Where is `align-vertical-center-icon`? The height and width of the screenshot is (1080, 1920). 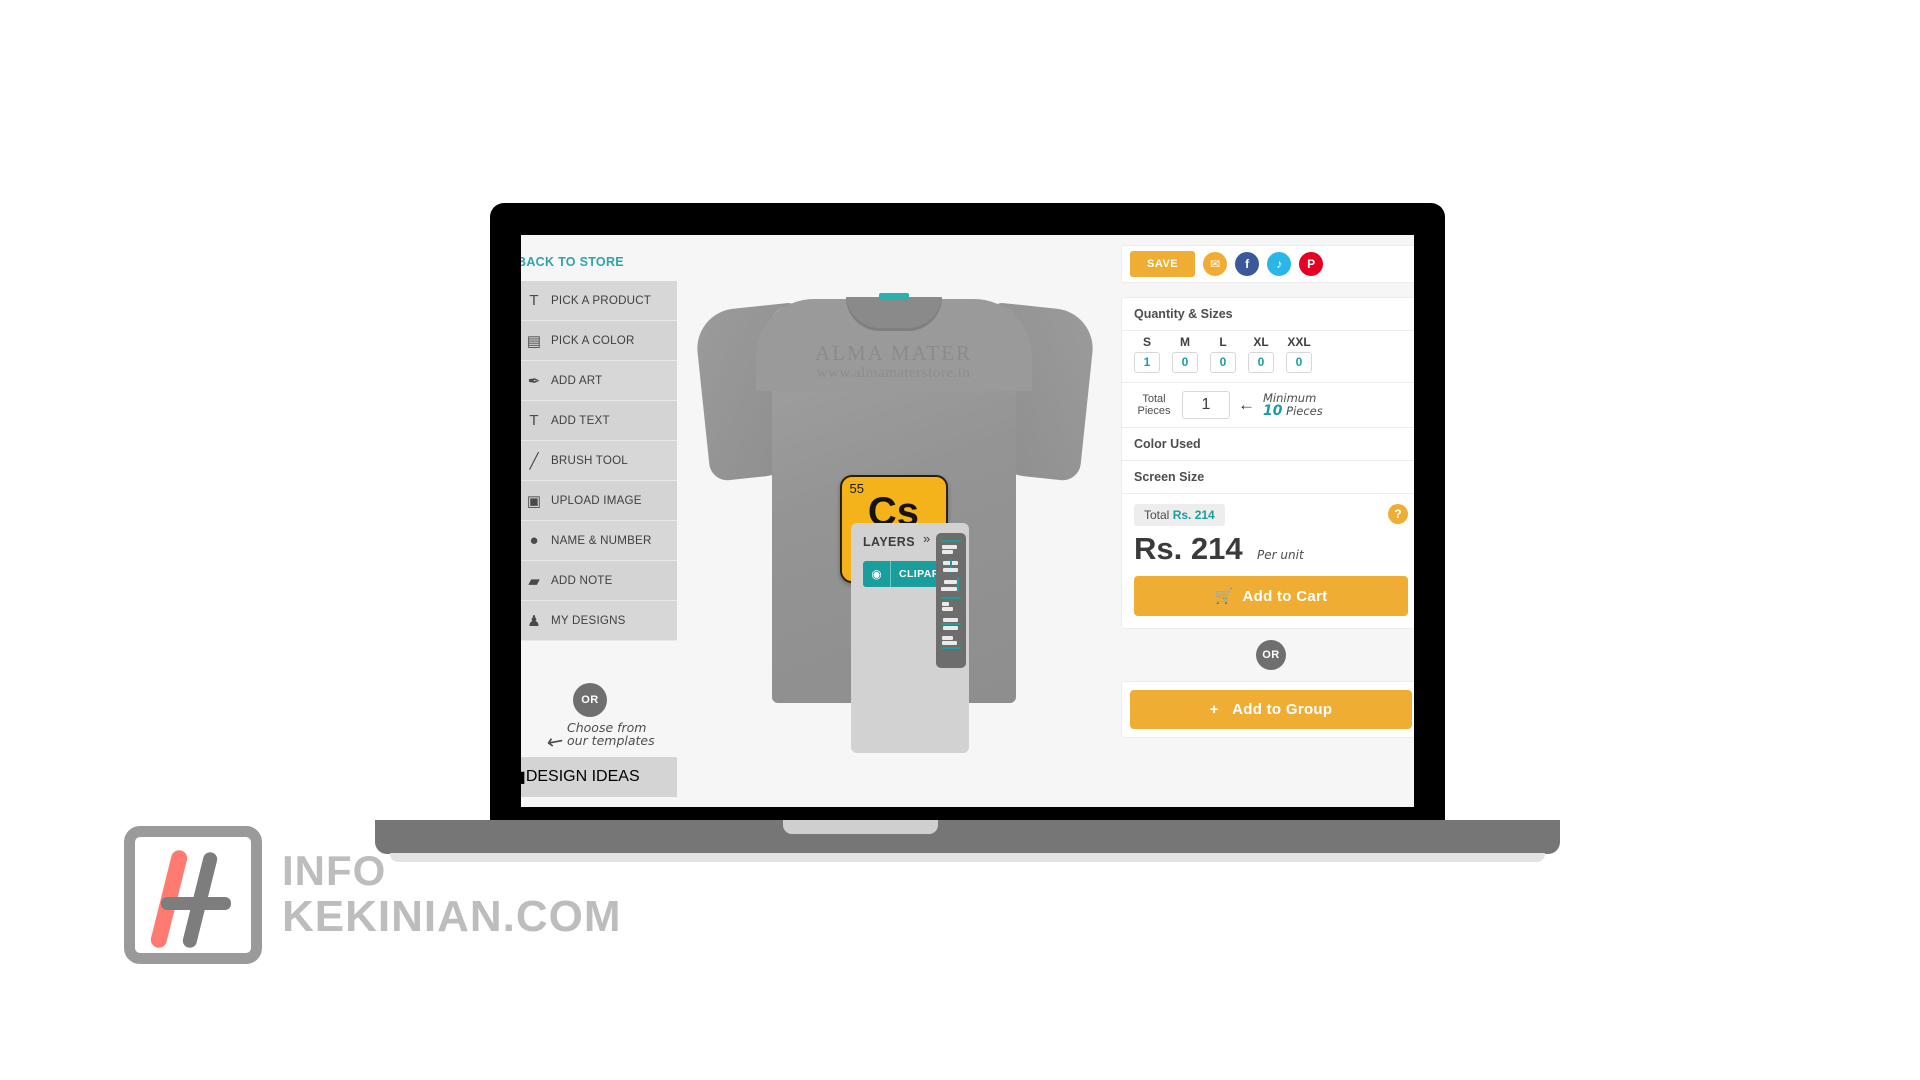 align-vertical-center-icon is located at coordinates (951, 566).